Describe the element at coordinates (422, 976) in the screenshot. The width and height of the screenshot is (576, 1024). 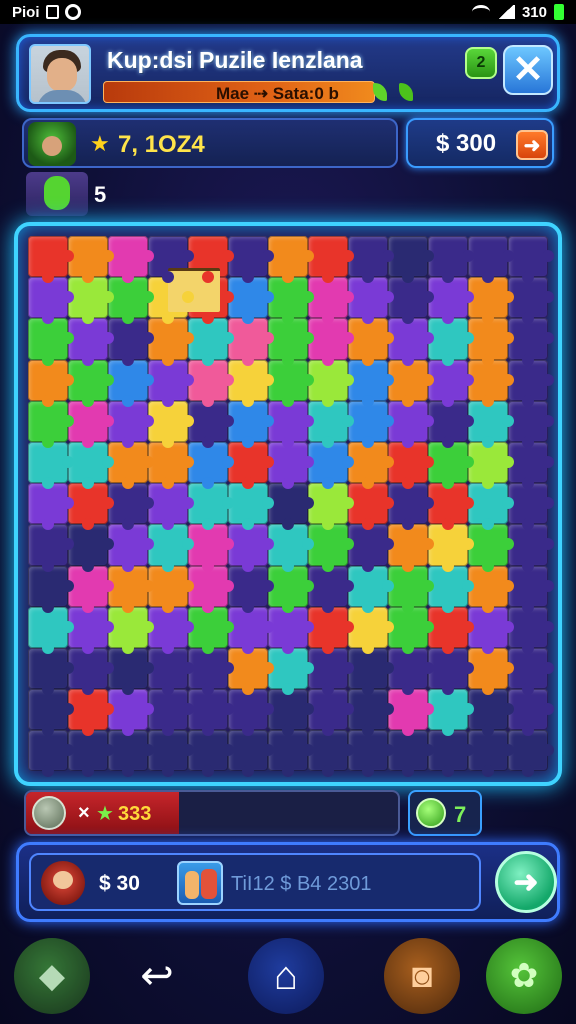
I see `camera-button: ◙` at that location.